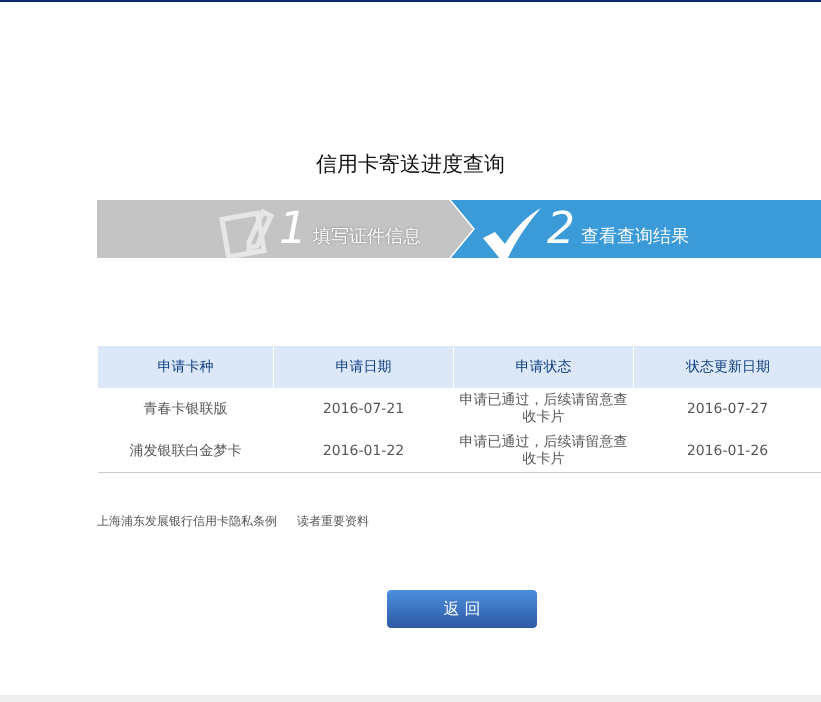 The height and width of the screenshot is (702, 821). I want to click on table-cell: 青春卡银联版, so click(186, 409).